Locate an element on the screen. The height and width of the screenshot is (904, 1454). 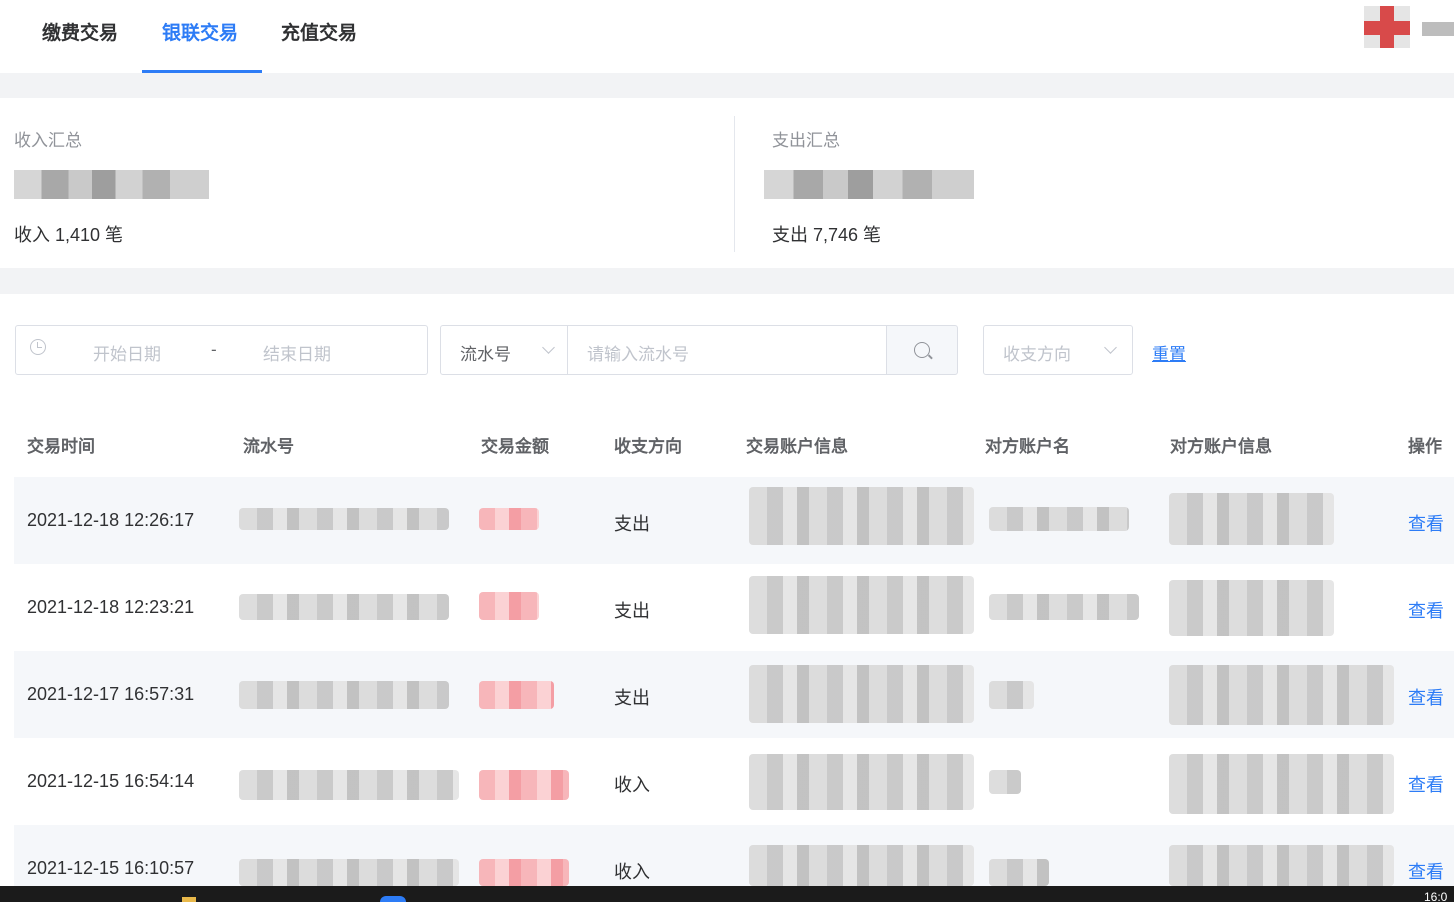
top-tab-bar: 缴费交易 银联交易 充值交易 is located at coordinates (727, 36).